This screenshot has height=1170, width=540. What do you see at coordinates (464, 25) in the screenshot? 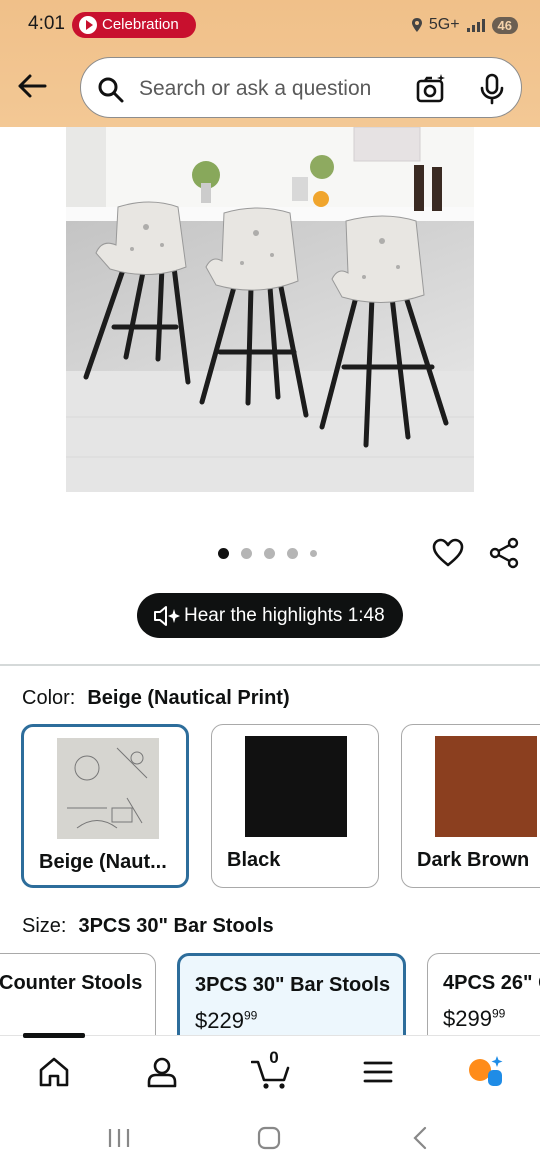
I see `system-icons: 5G+ 46` at bounding box center [464, 25].